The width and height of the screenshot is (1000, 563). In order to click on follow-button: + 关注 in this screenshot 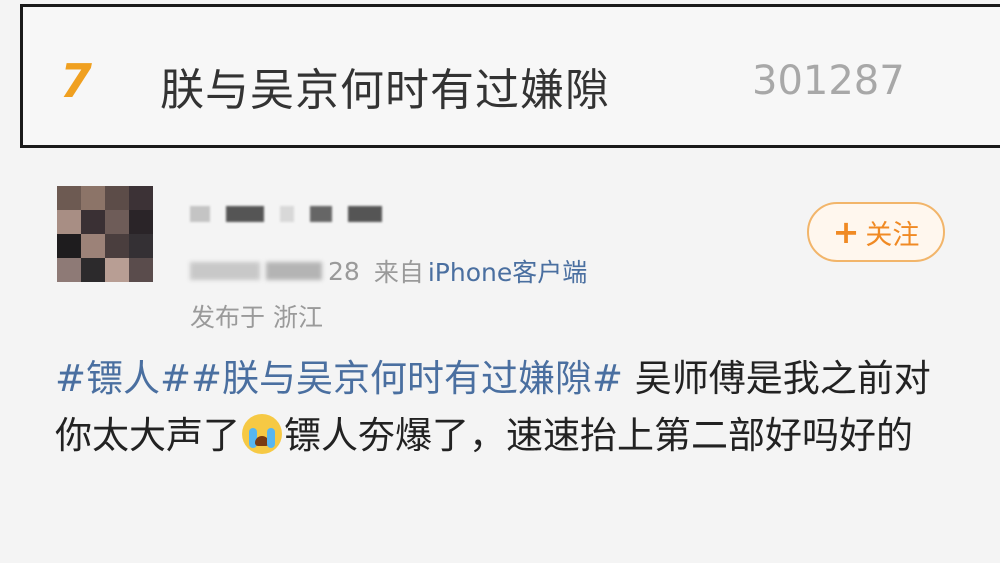, I will do `click(876, 232)`.